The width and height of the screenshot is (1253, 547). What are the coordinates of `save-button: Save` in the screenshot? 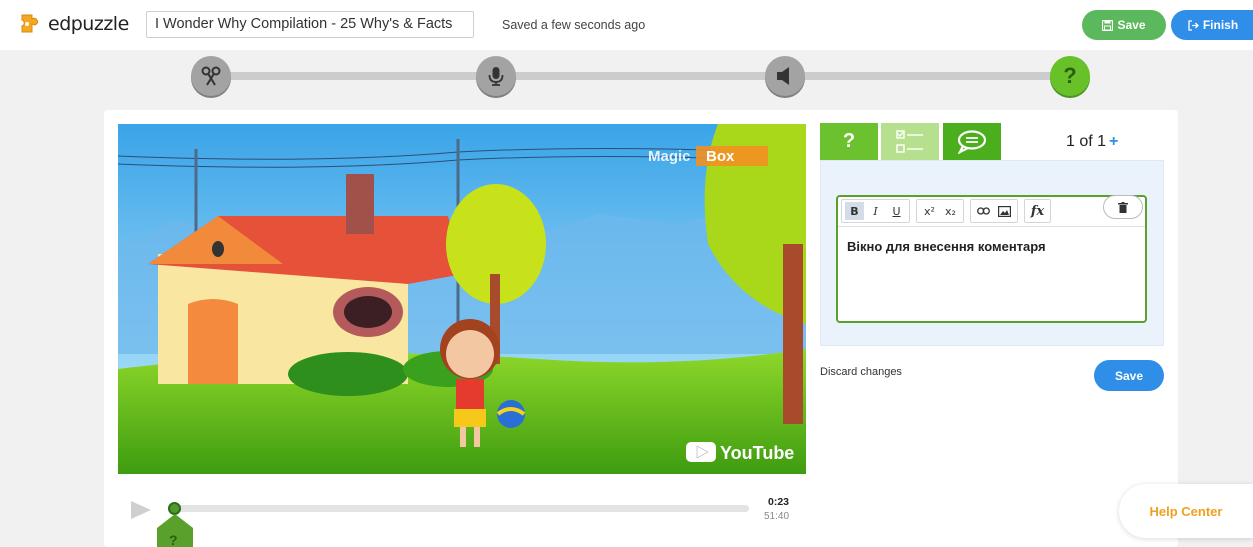 It's located at (1124, 25).